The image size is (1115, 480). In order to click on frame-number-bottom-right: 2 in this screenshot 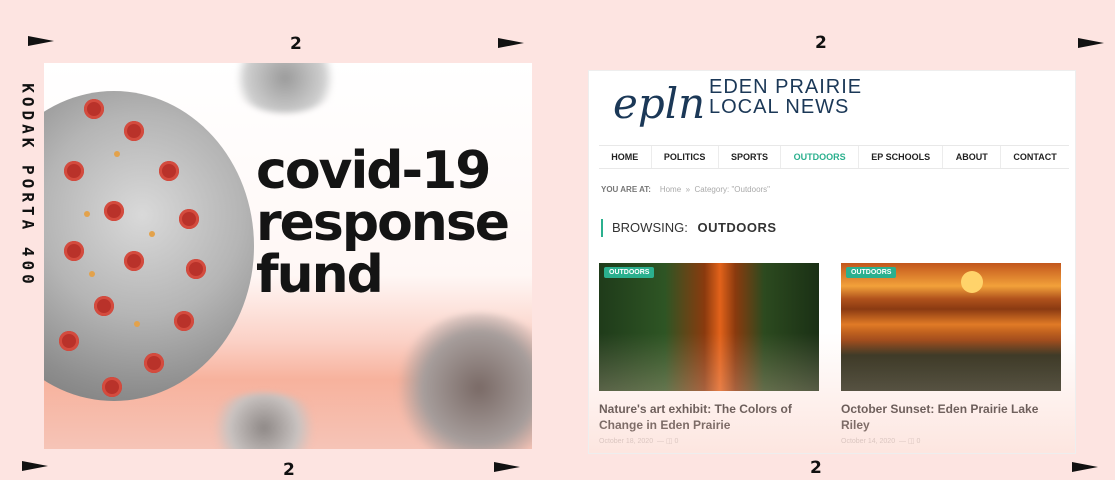, I will do `click(816, 468)`.